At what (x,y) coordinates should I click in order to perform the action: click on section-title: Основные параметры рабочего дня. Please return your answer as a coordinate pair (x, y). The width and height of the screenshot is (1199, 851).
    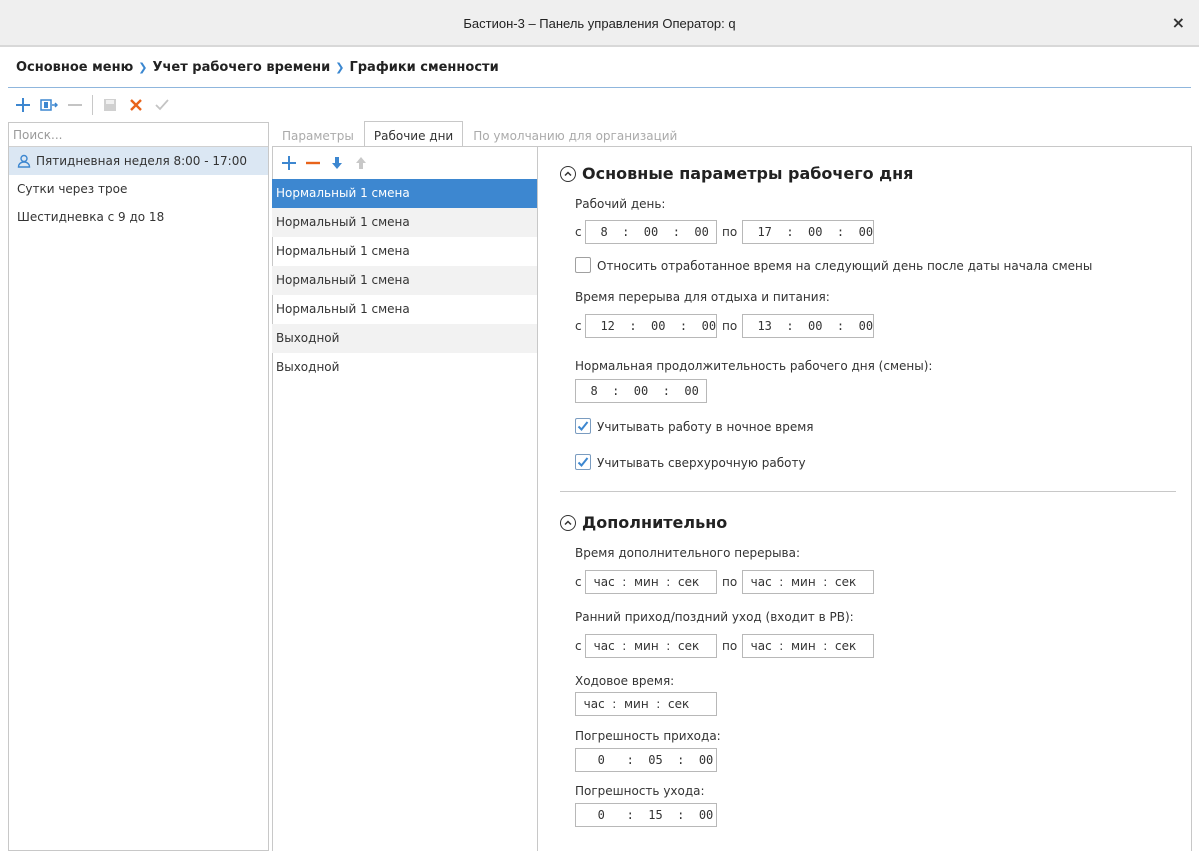
    Looking at the image, I should click on (748, 173).